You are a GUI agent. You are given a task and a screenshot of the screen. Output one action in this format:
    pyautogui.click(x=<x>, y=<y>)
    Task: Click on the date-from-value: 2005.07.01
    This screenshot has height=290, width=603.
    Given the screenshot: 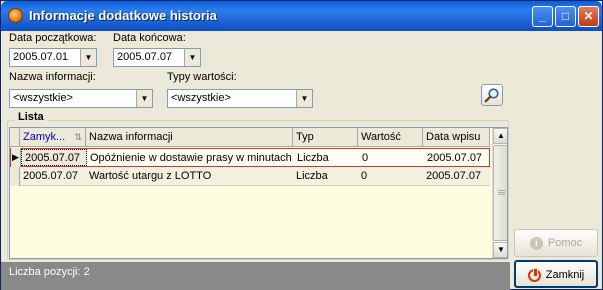 What is the action you would take?
    pyautogui.click(x=41, y=57)
    